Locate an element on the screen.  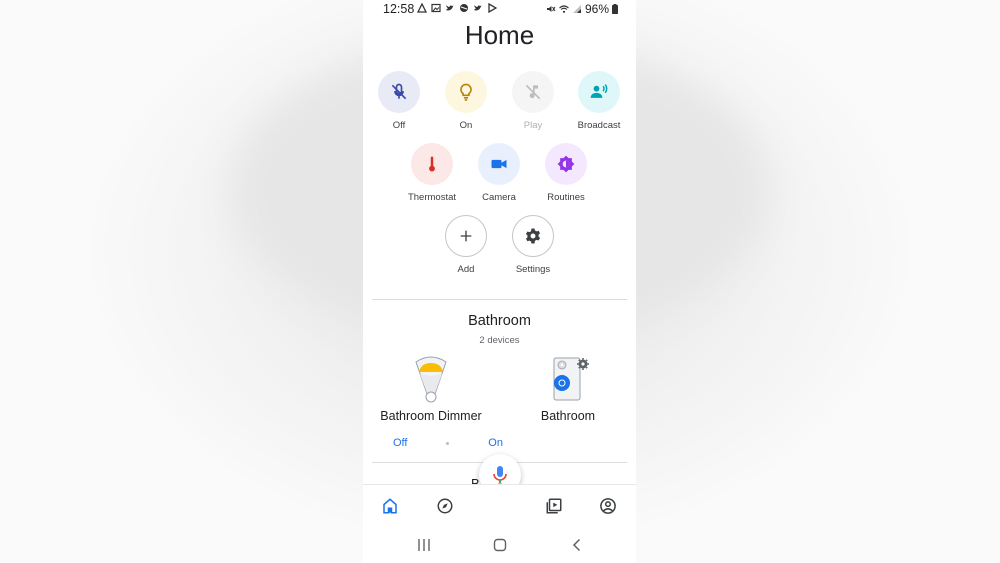
battery-icon is located at coordinates (615, 9).